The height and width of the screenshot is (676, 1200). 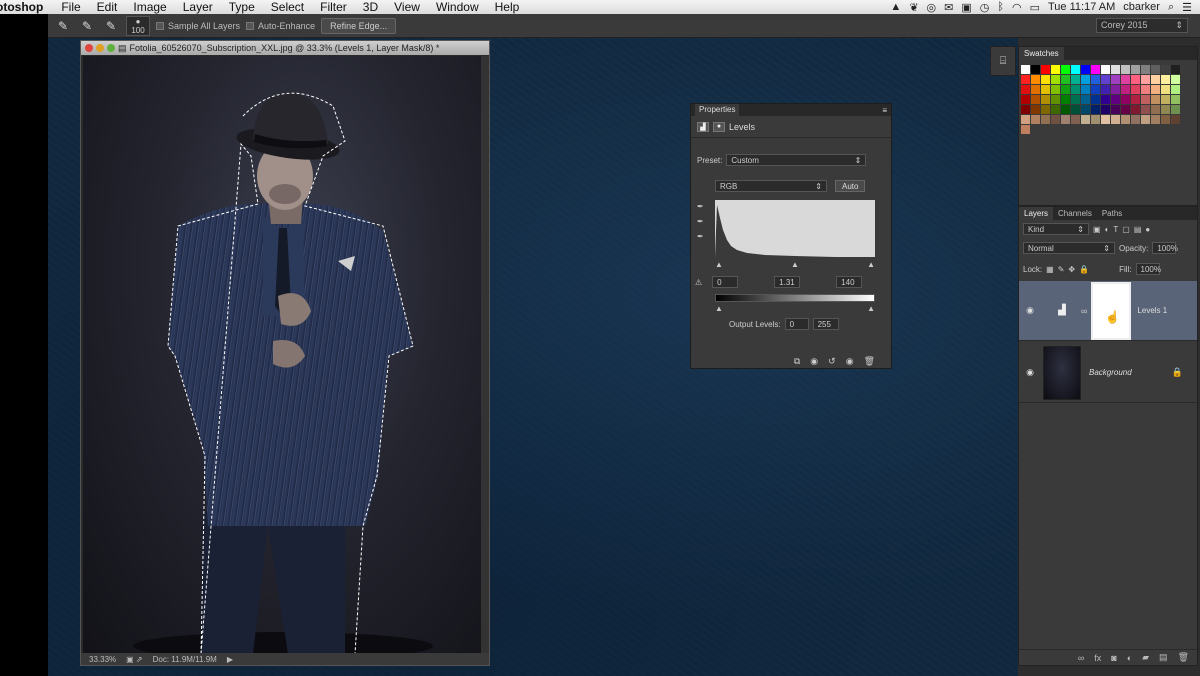 I want to click on filter-type-icon: T, so click(x=1115, y=229).